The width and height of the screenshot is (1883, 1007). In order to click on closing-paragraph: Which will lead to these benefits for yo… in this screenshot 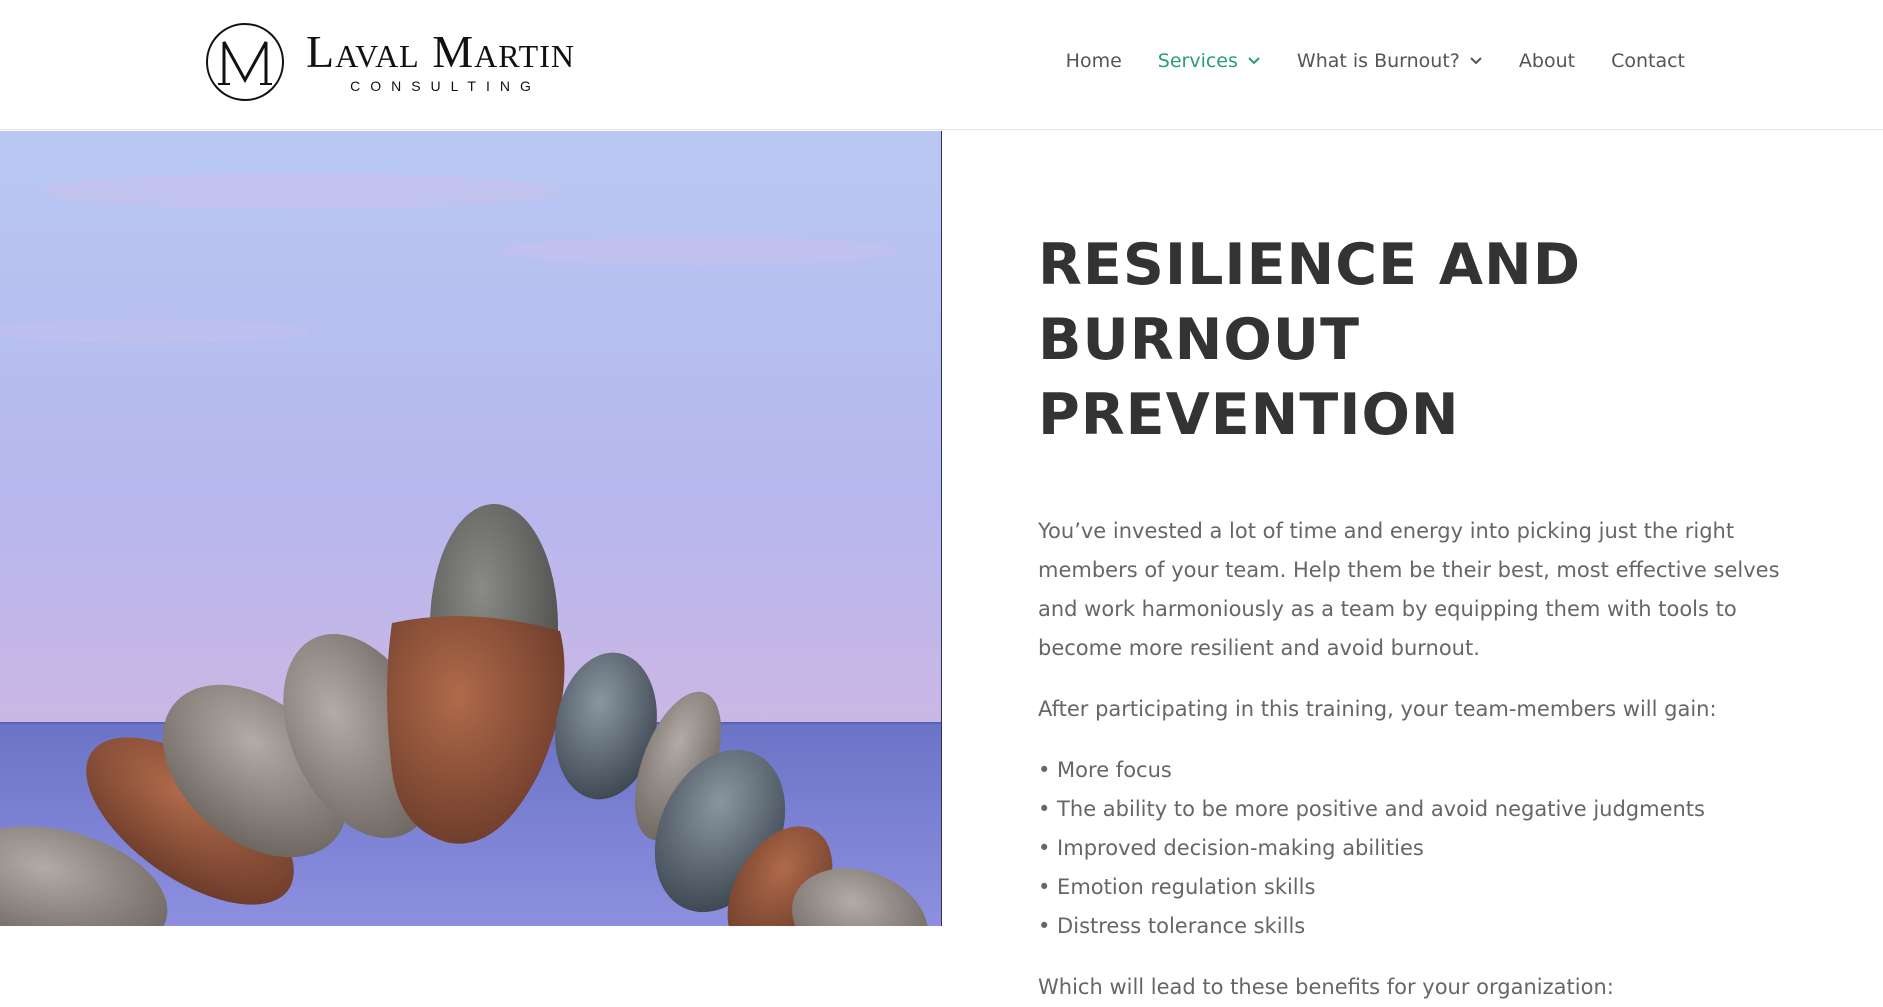, I will do `click(1326, 987)`.